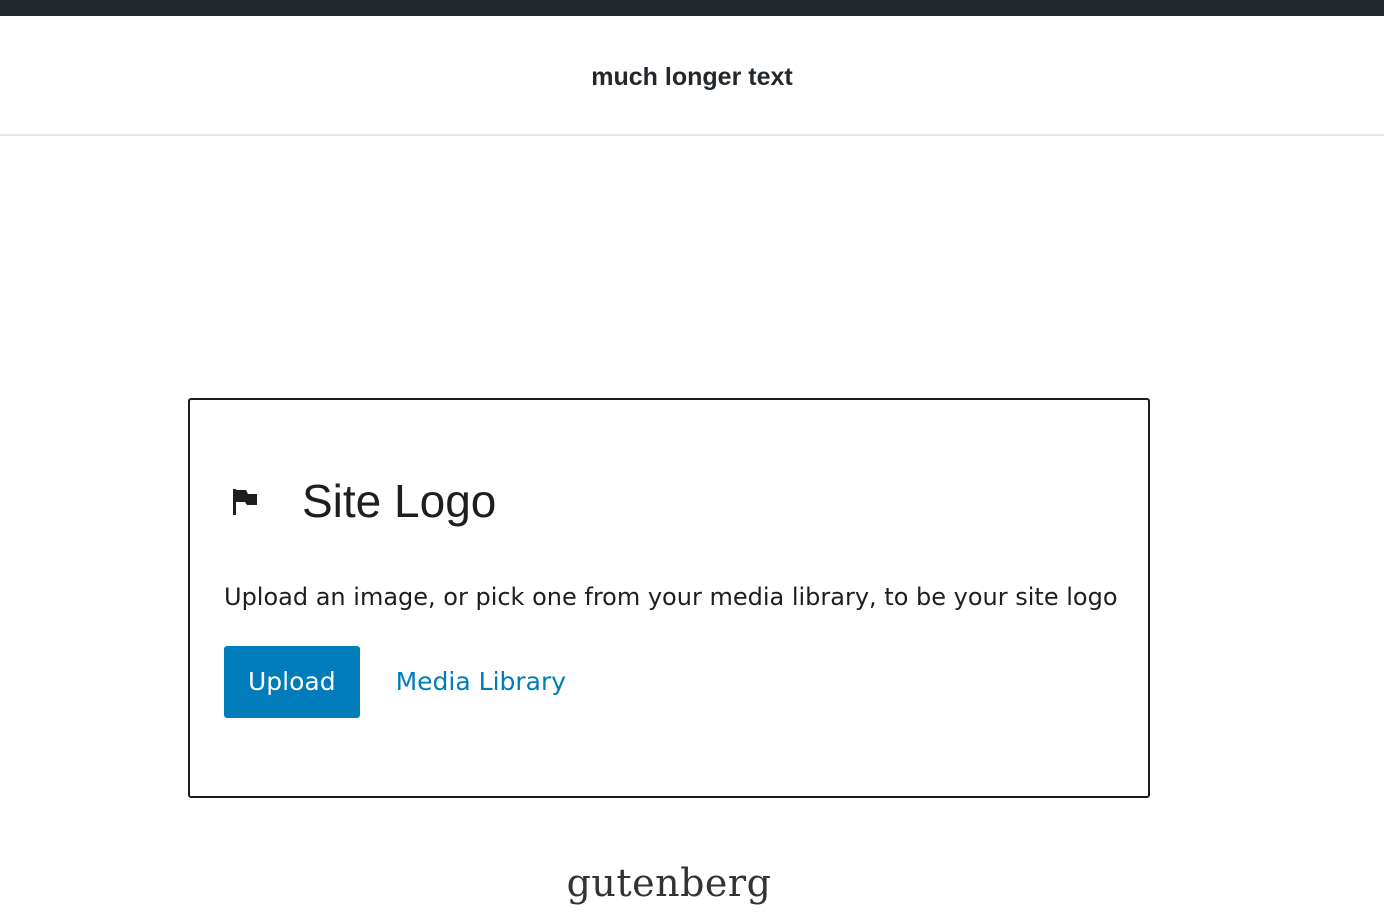 The height and width of the screenshot is (922, 1384). Describe the element at coordinates (669, 883) in the screenshot. I see `site-title: gutenberg` at that location.